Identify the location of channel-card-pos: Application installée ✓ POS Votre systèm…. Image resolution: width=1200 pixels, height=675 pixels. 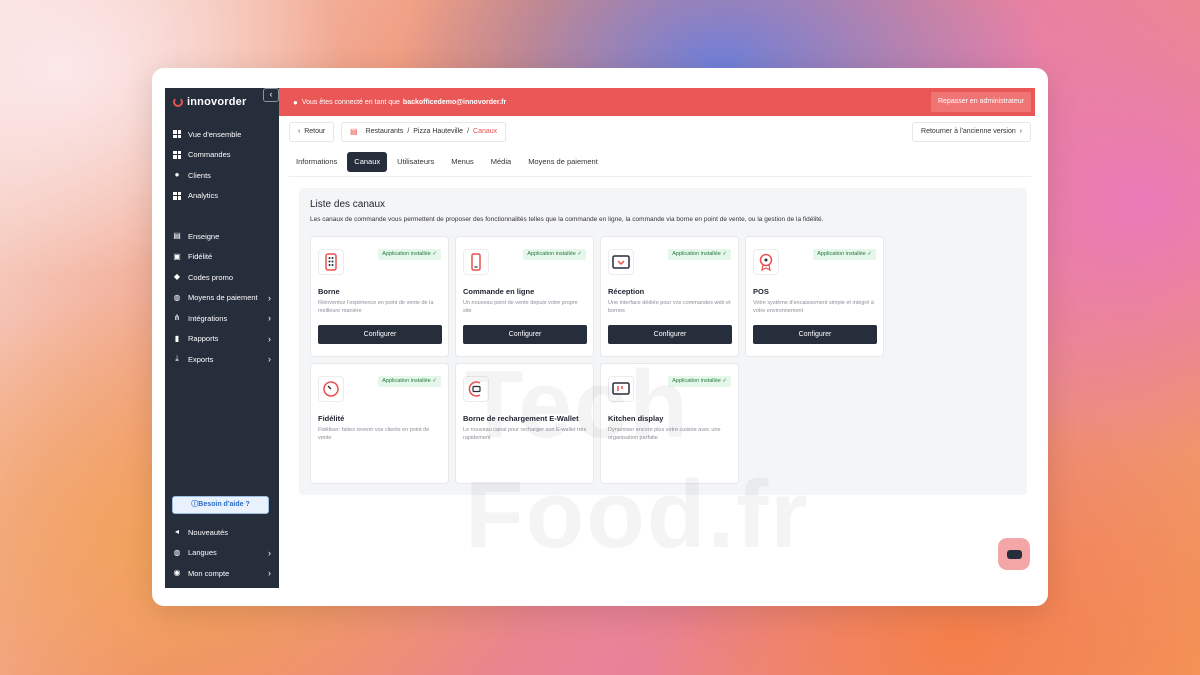
(814, 296).